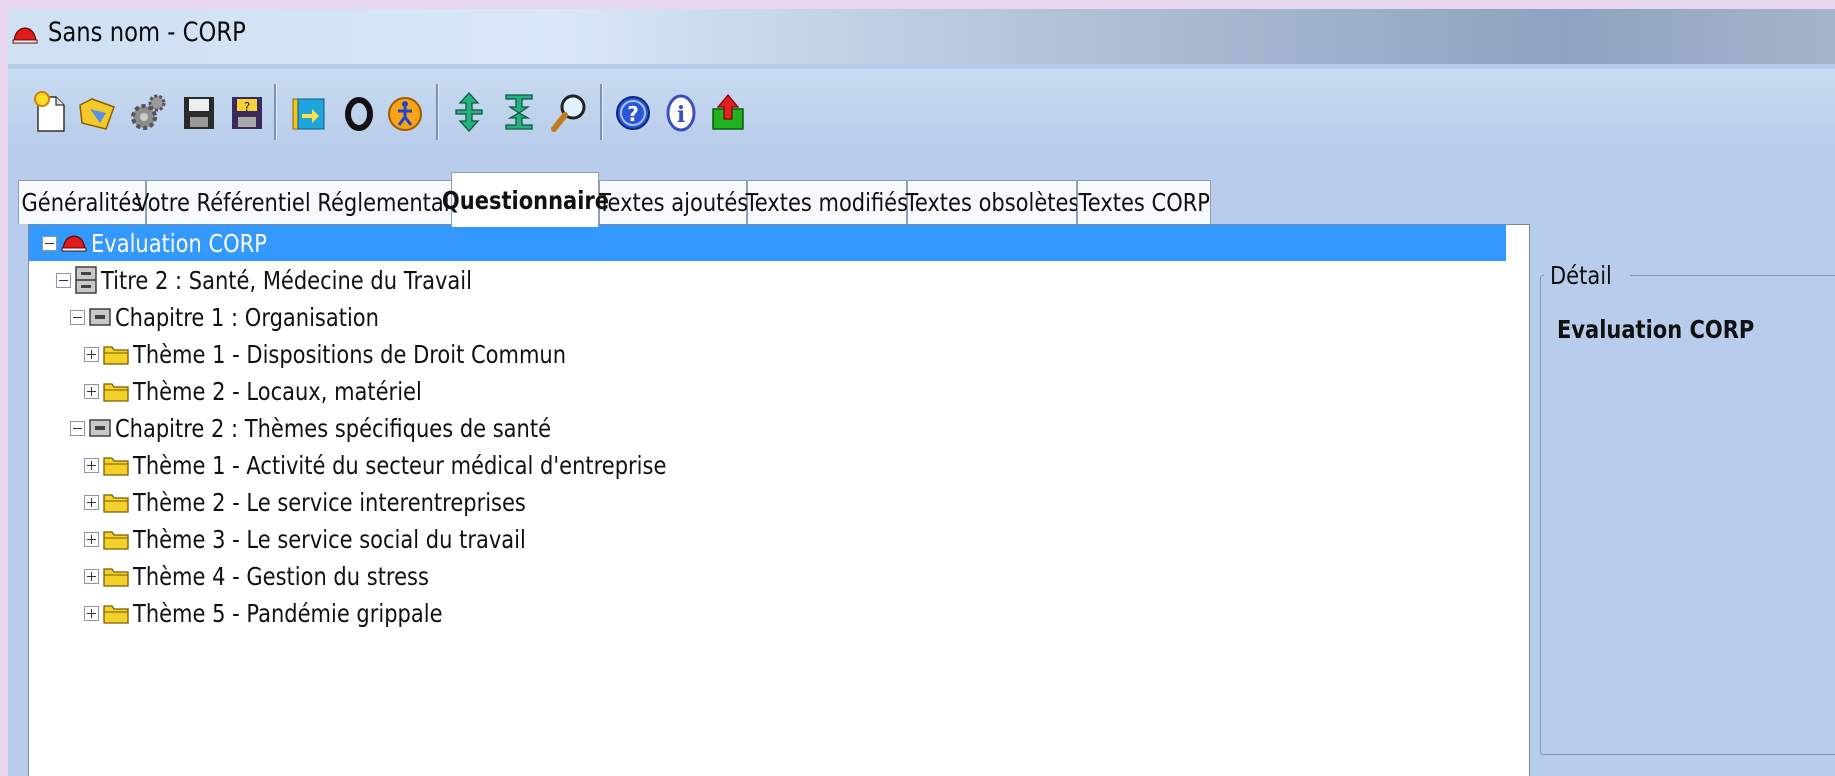  I want to click on tree-node-theme: Thème 3 - Le service social du travail, so click(342, 539).